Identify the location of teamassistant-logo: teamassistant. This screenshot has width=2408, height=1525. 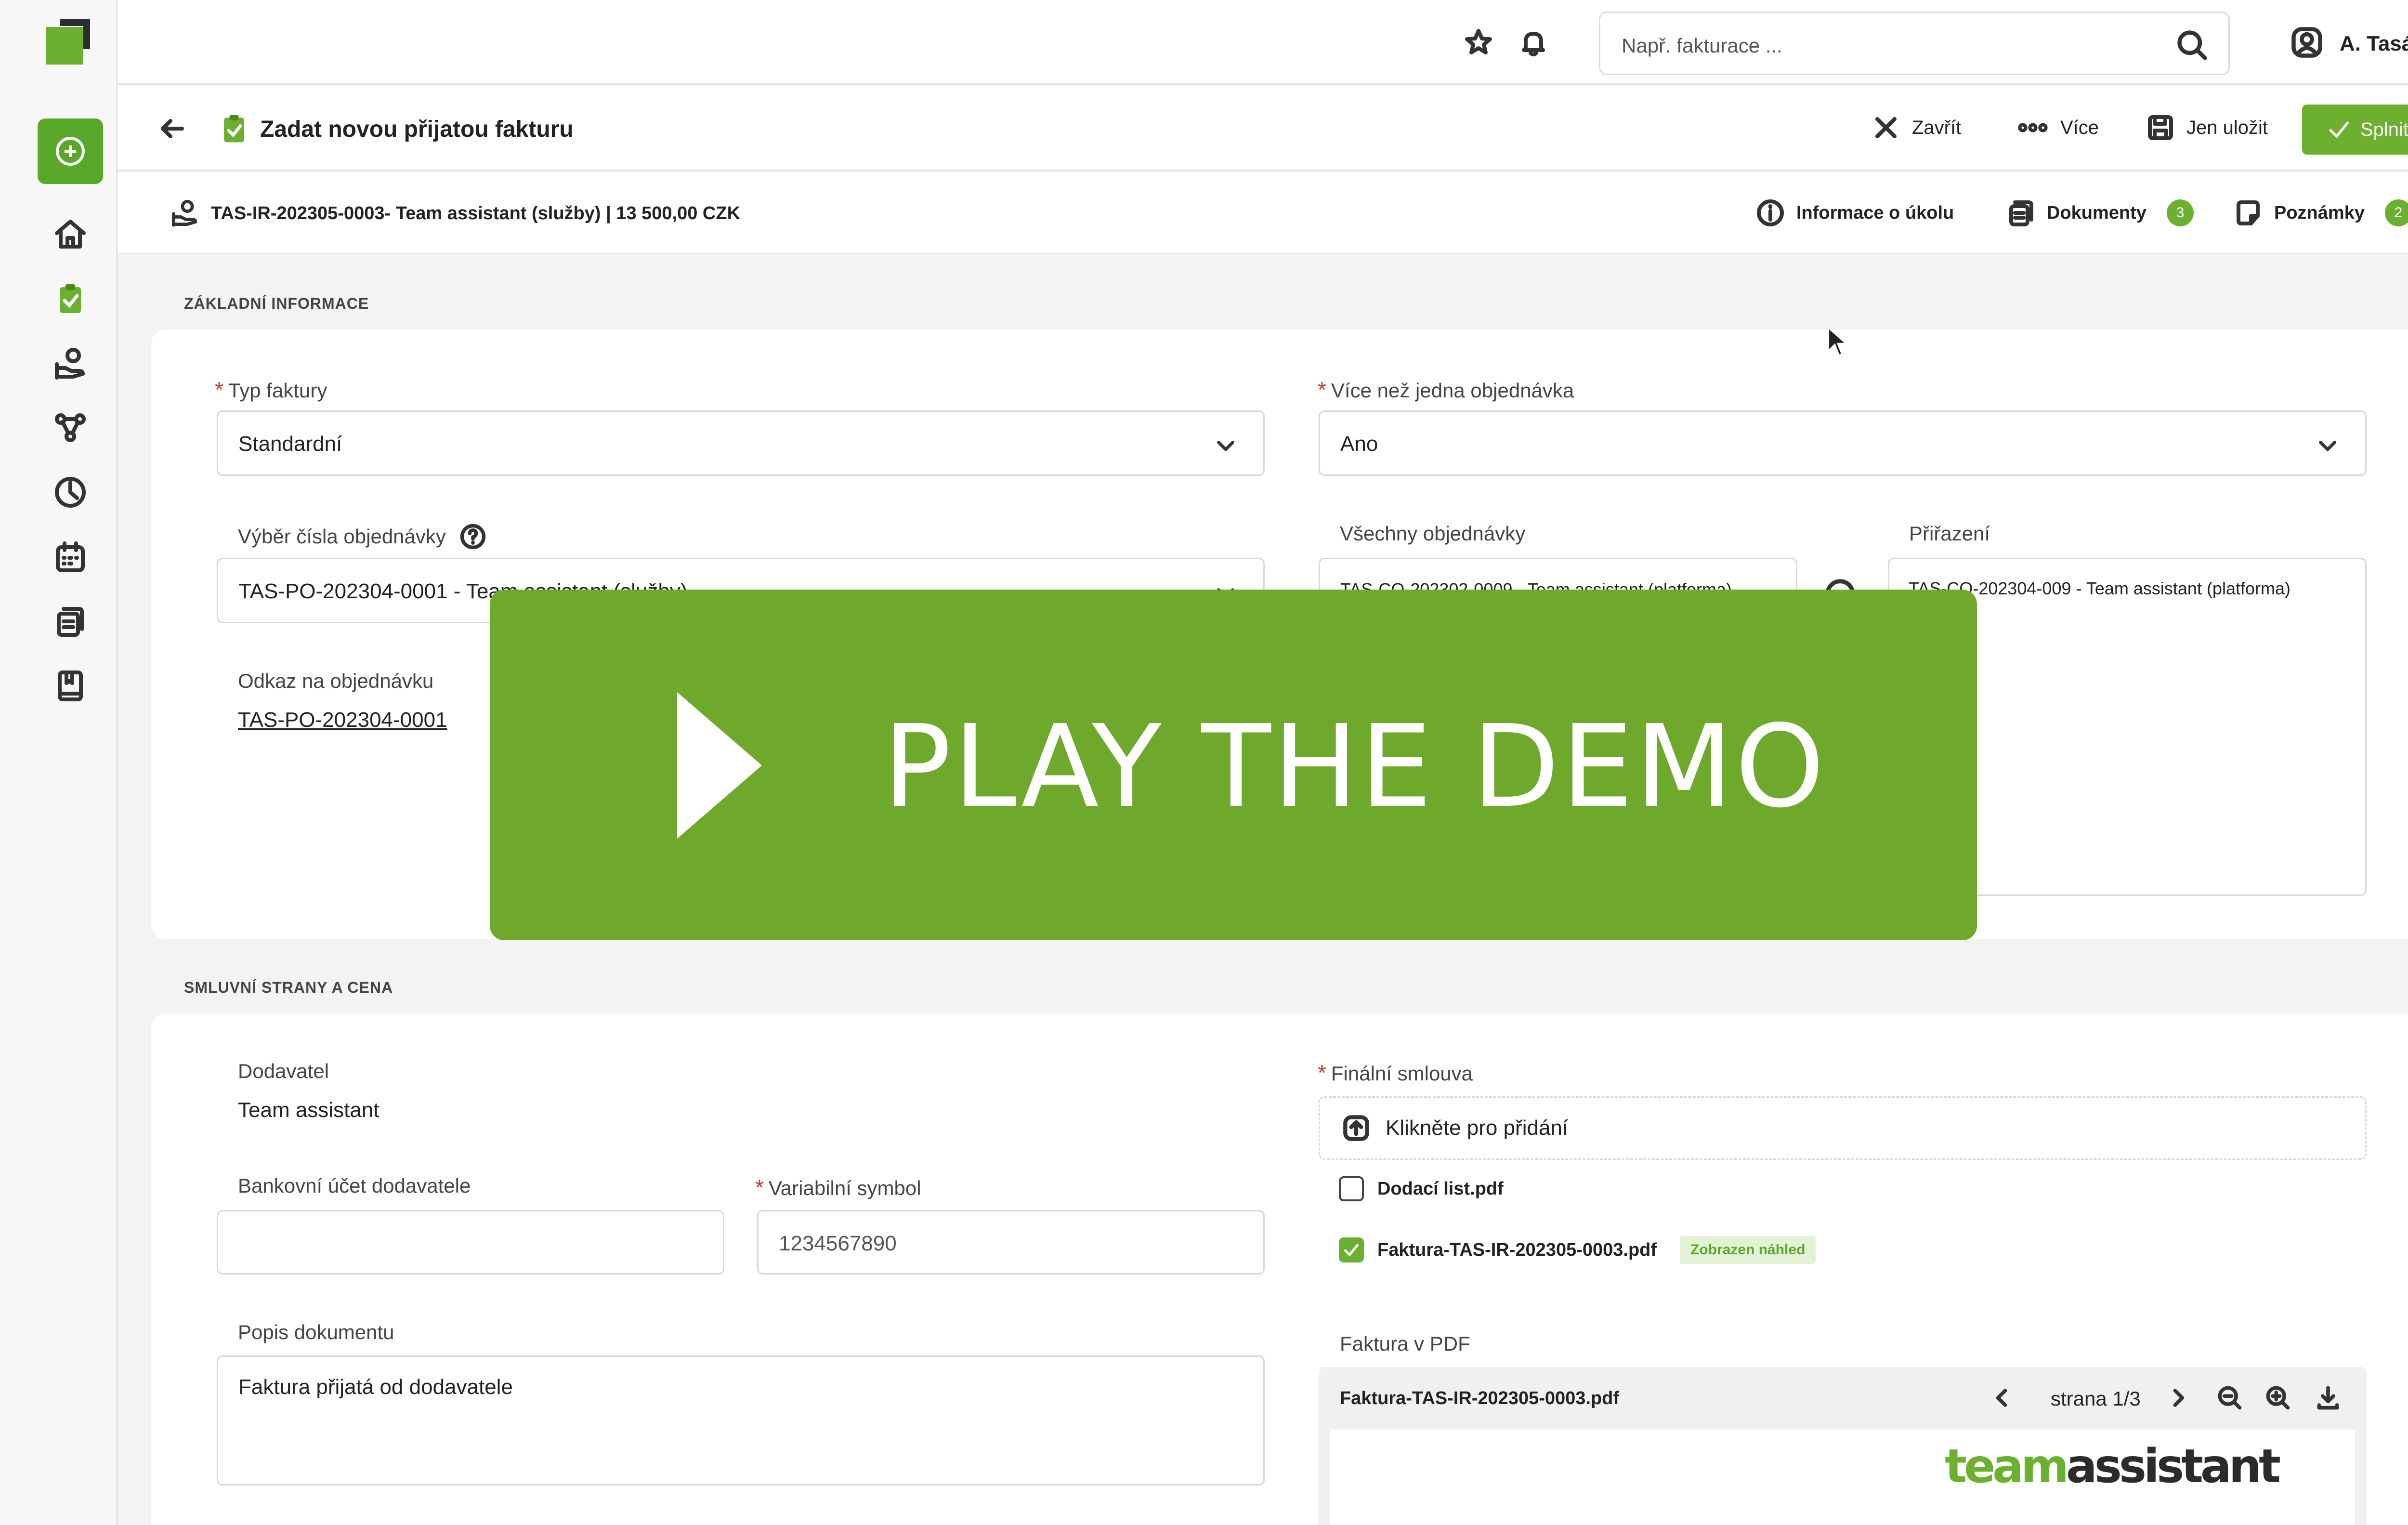
(2113, 1466).